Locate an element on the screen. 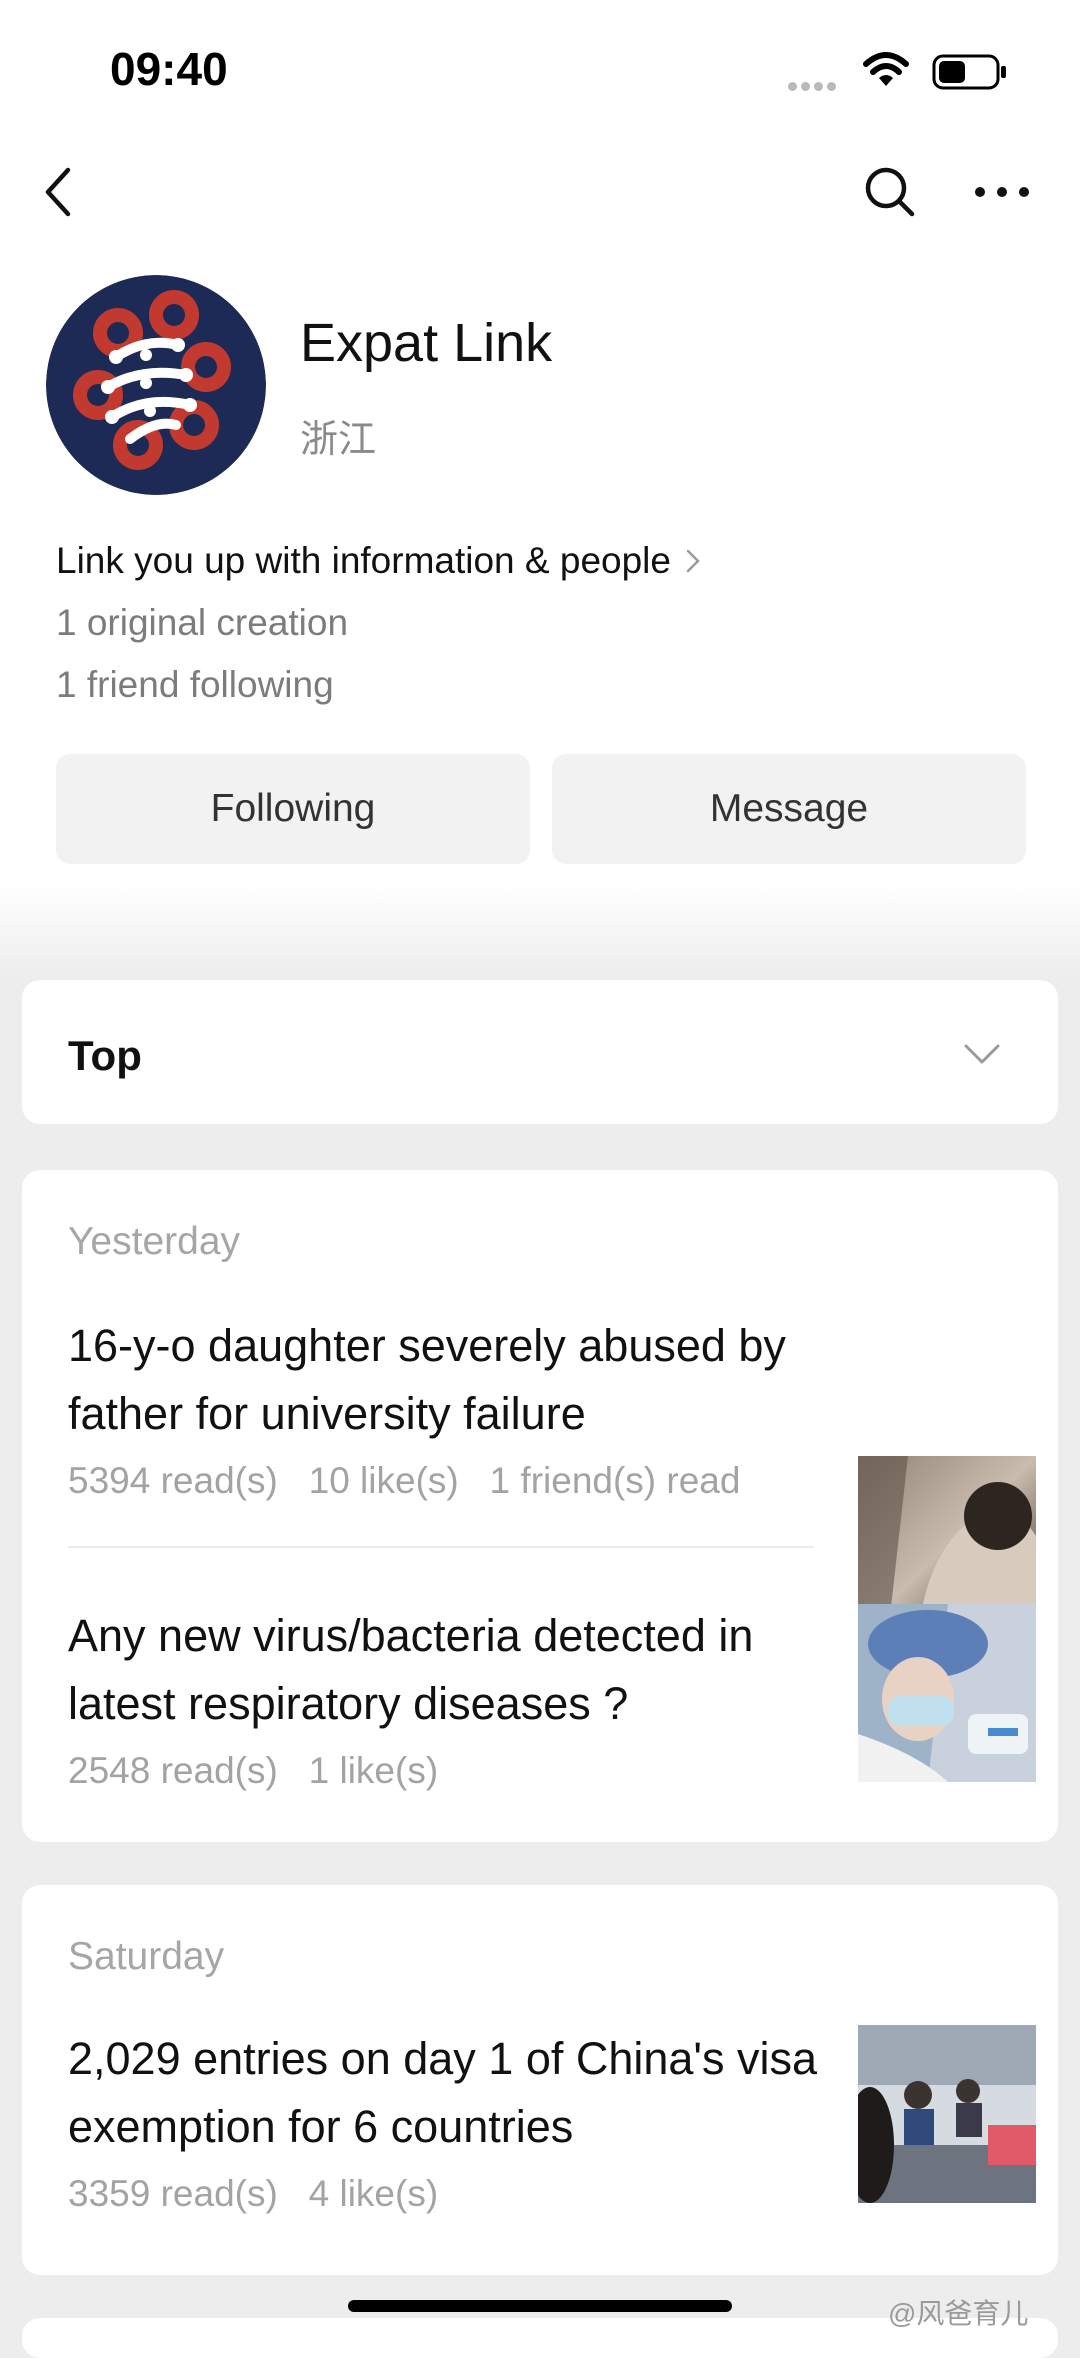 The height and width of the screenshot is (2358, 1080). bio-link: Link you up with information & people is located at coordinates (378, 561).